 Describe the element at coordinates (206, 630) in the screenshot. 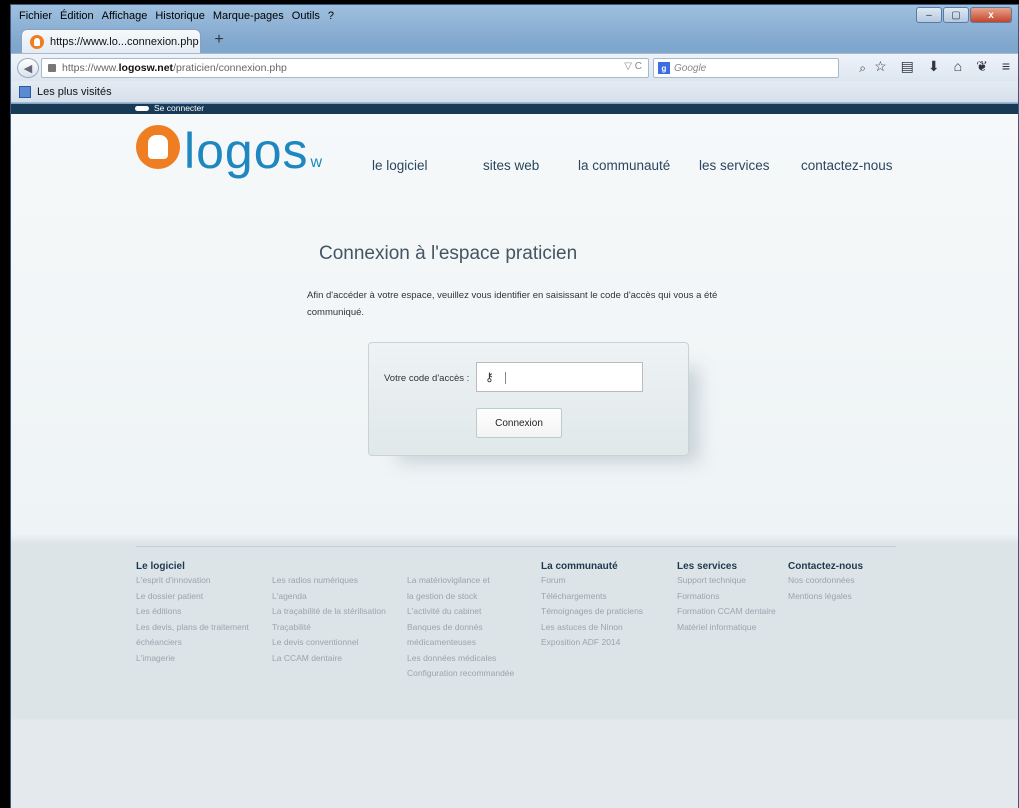

I see `footer-link: Les devis, plans de traitement` at that location.